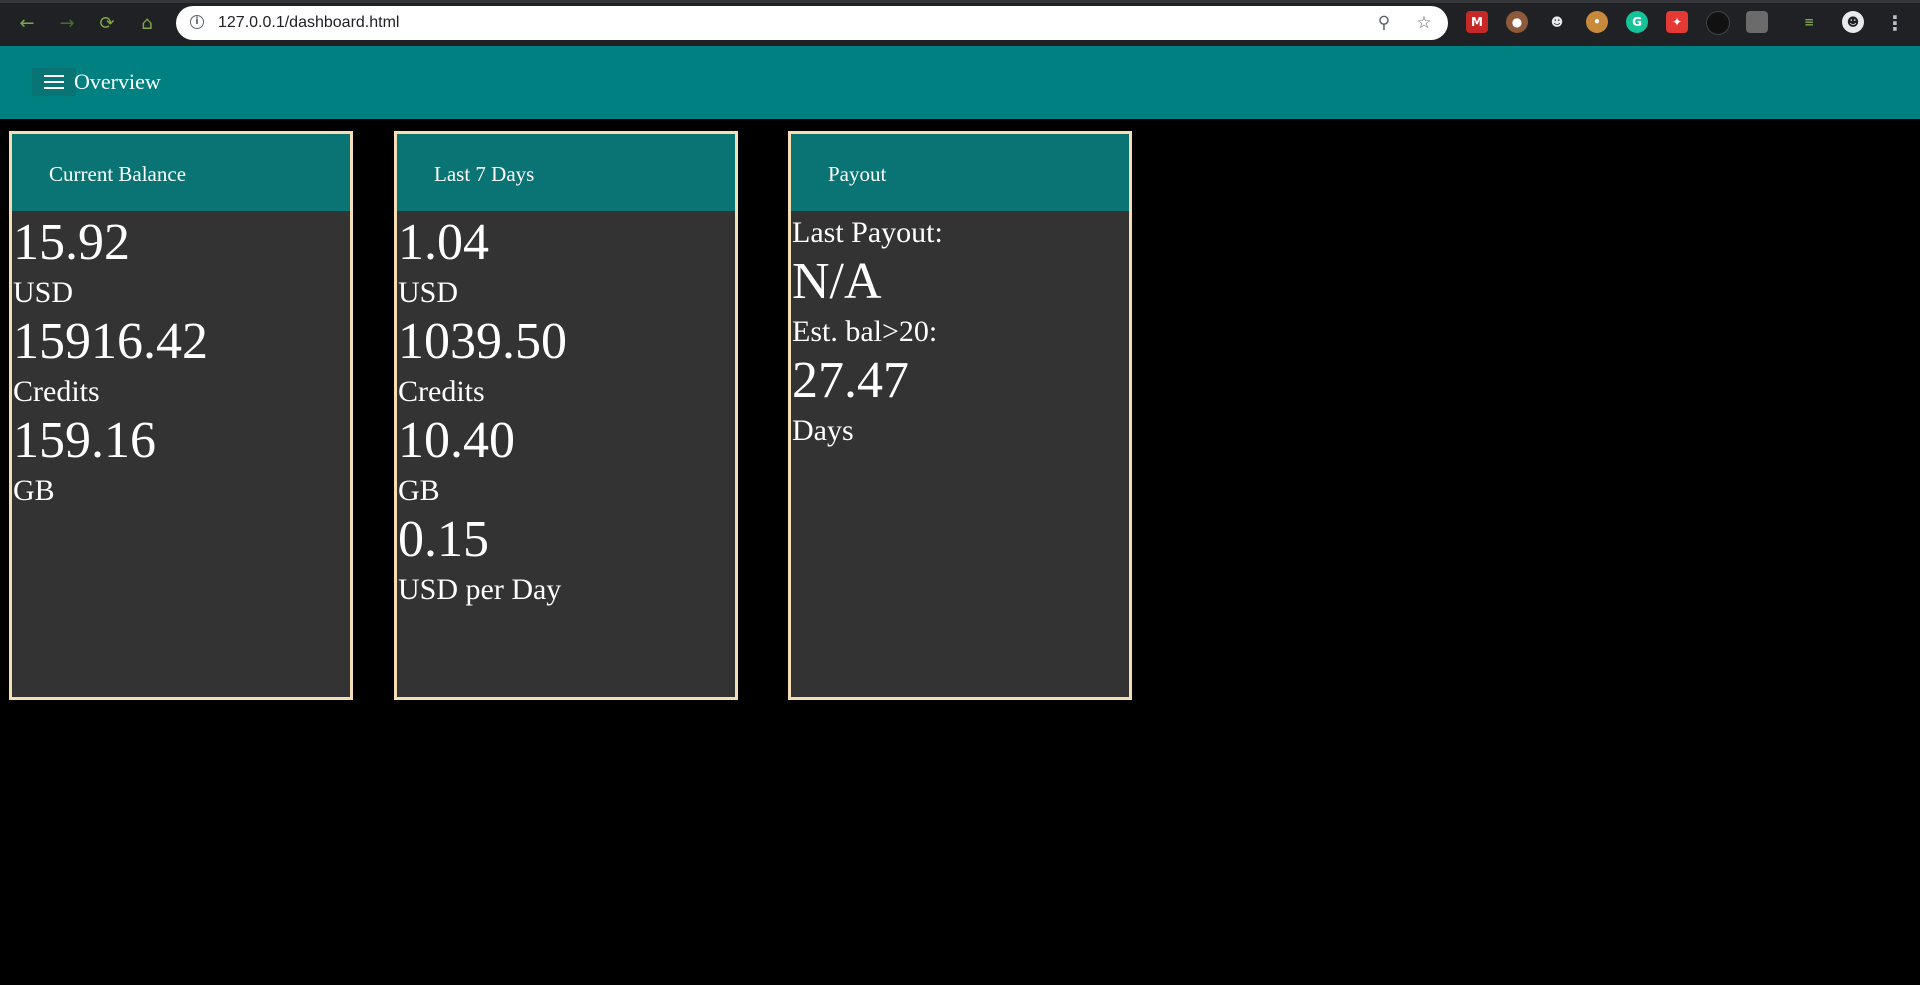 This screenshot has height=985, width=1920. What do you see at coordinates (1853, 22) in the screenshot?
I see `profile-avatar-icon: ☻` at bounding box center [1853, 22].